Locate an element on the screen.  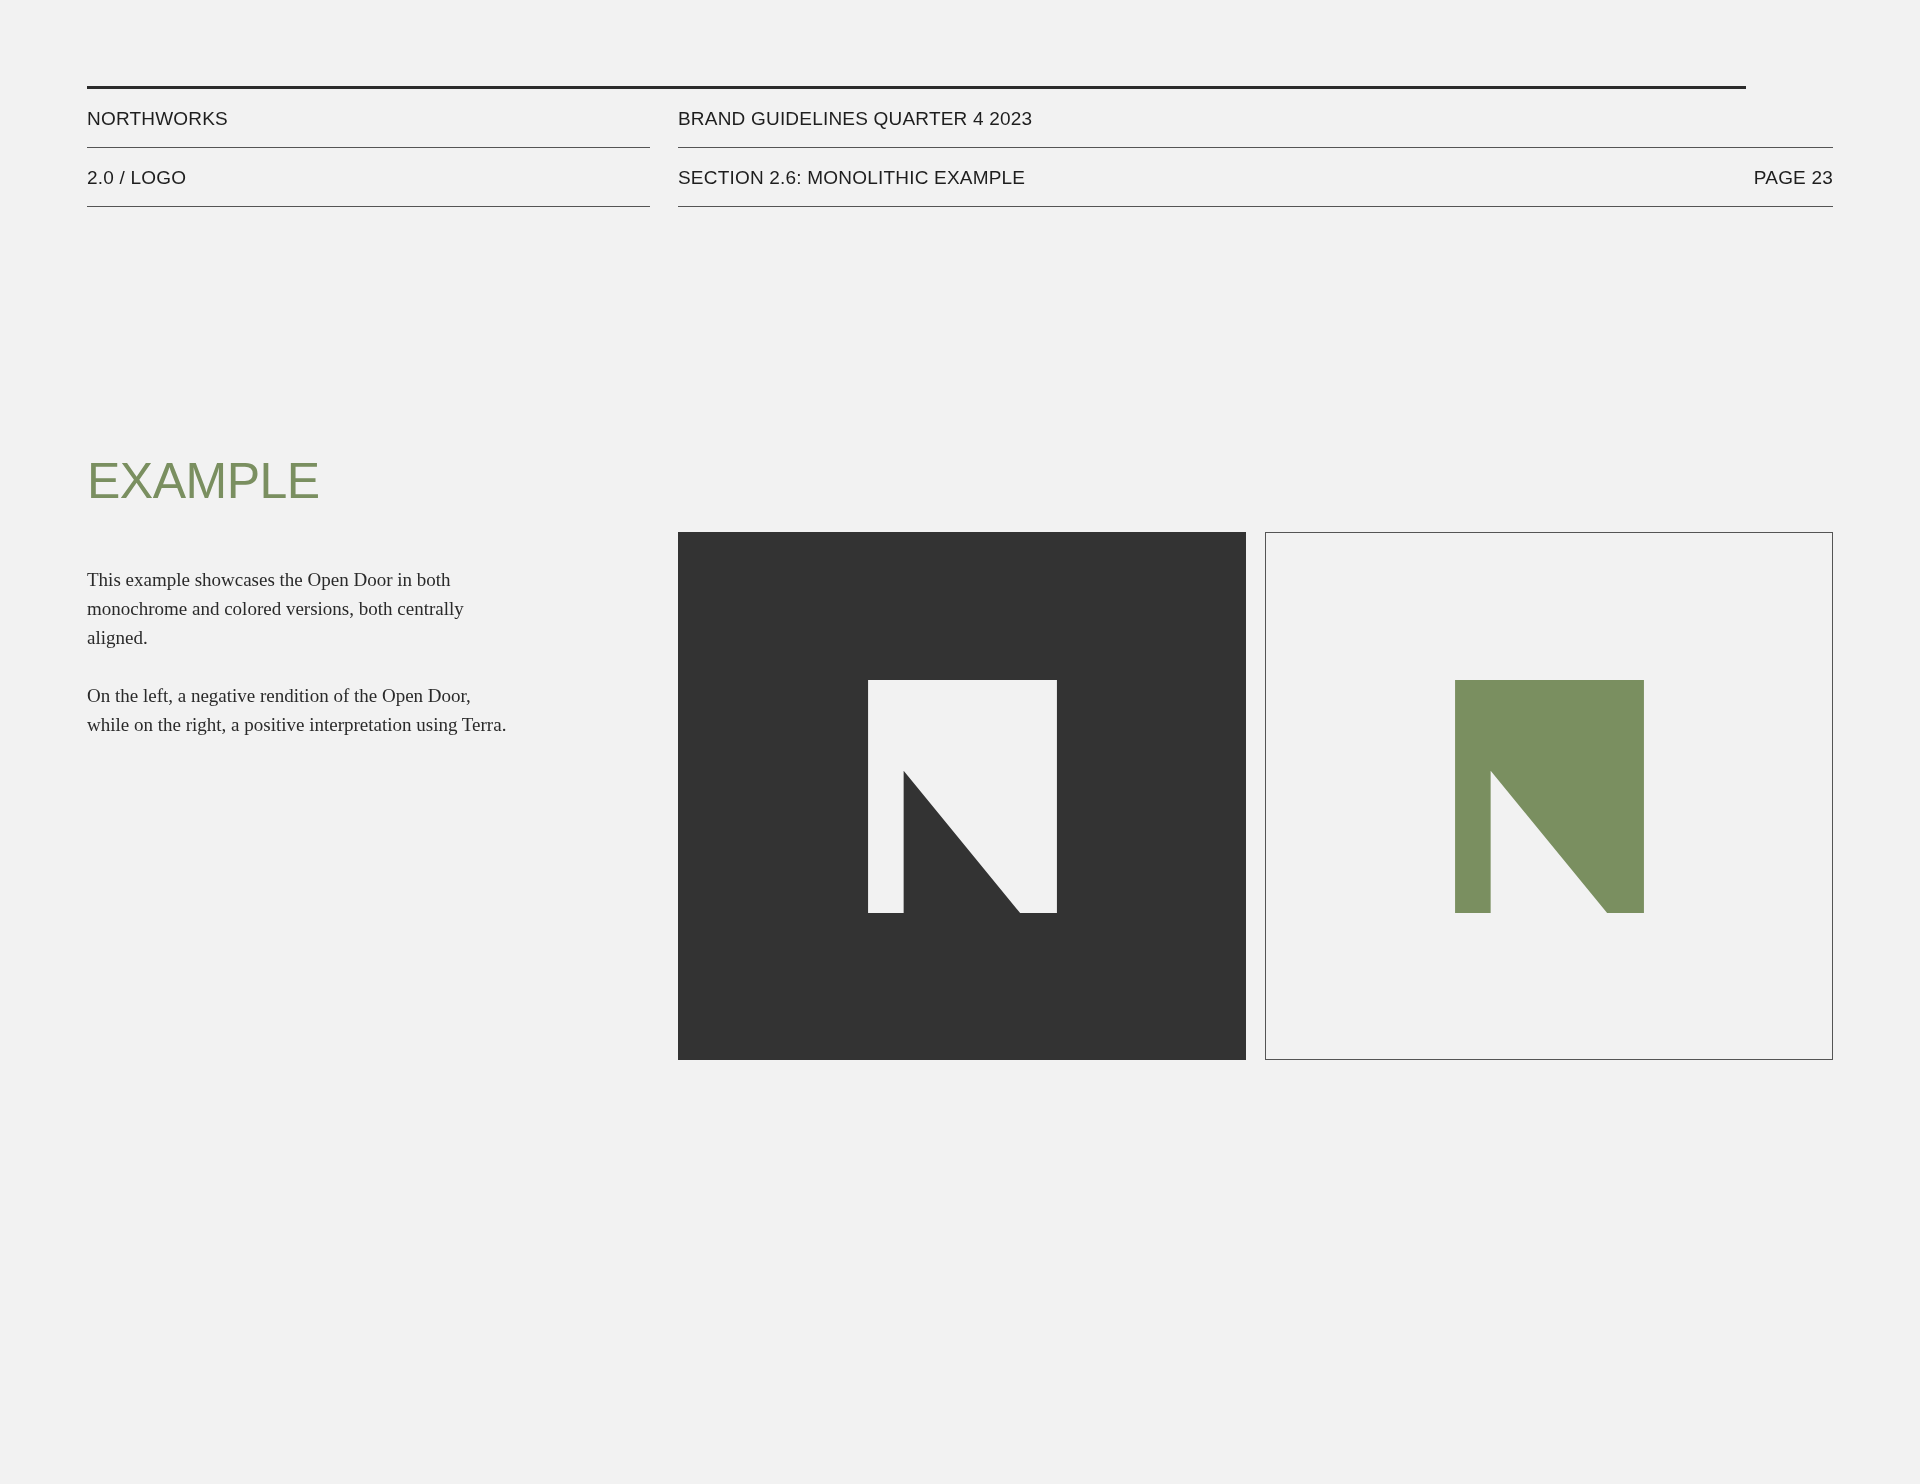
document-title: BRAND GUIDELINES QUARTER 4 2023 is located at coordinates (855, 119).